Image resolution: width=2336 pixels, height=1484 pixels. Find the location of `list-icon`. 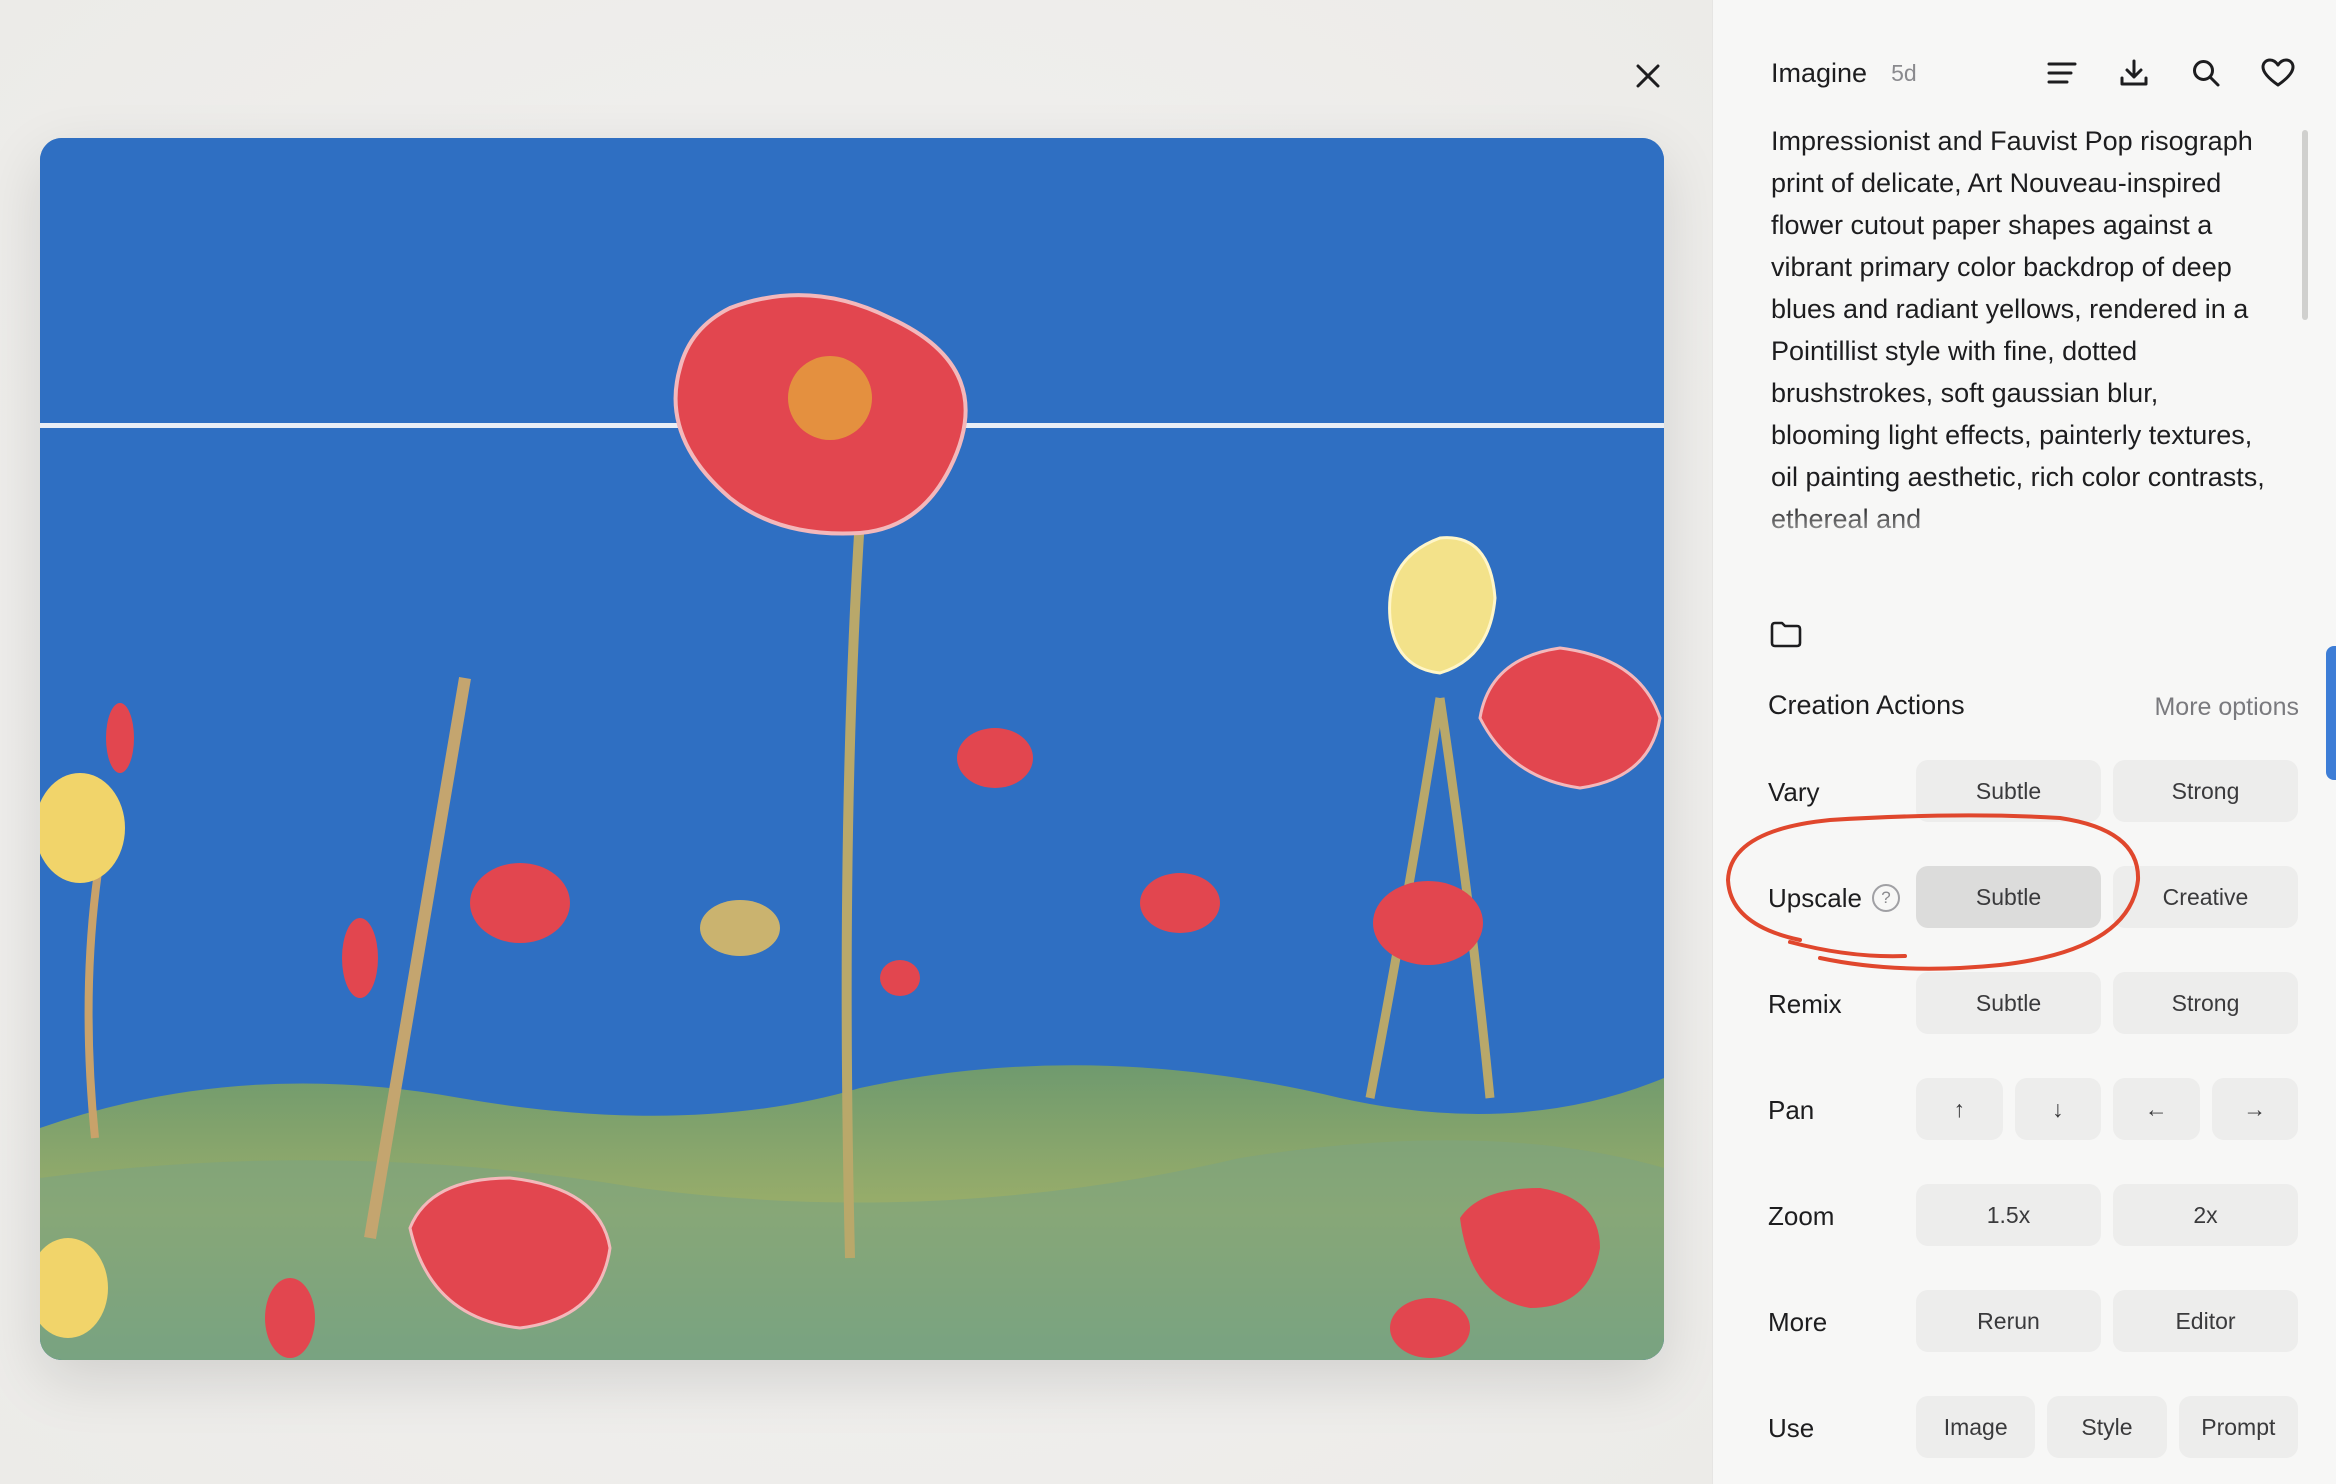

list-icon is located at coordinates (2062, 73).